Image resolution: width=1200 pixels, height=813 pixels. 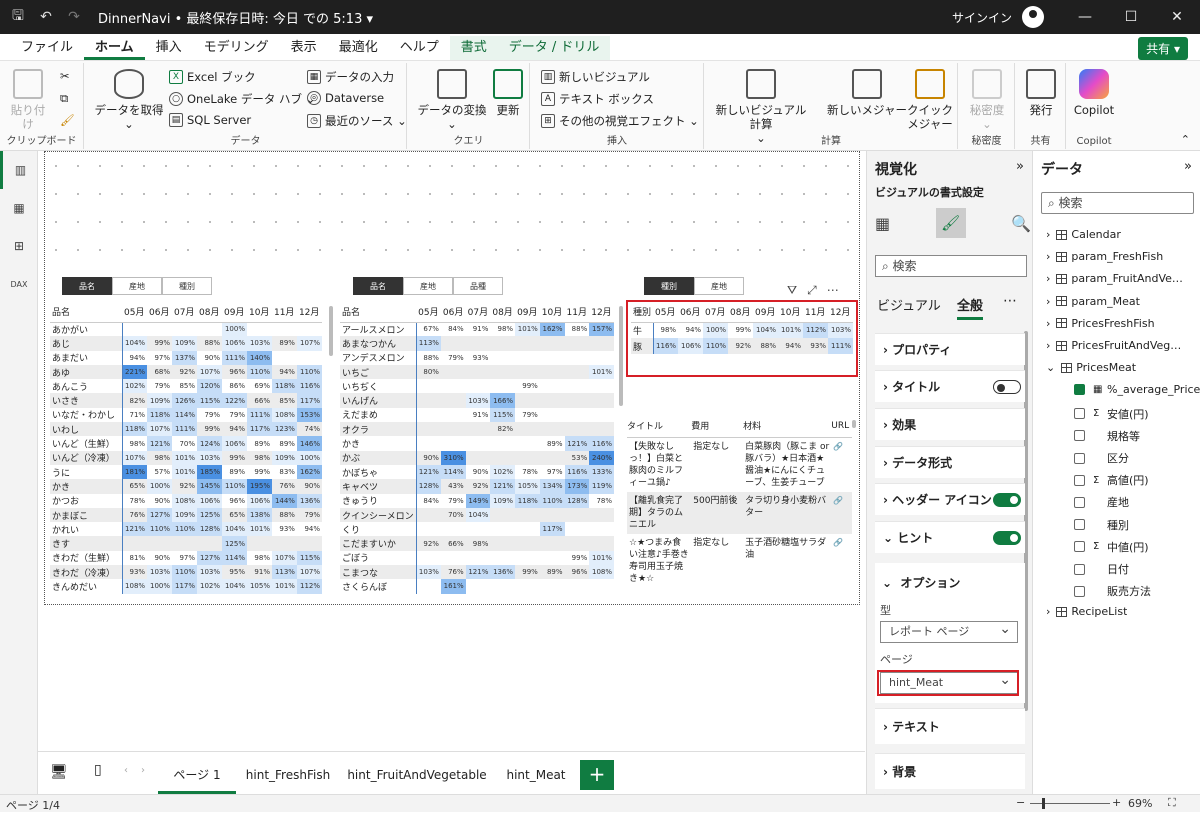 I want to click on table-row: キャベツ 128% 43% 92% 121% 105% 134% 173% 119%, so click(x=477, y=486).